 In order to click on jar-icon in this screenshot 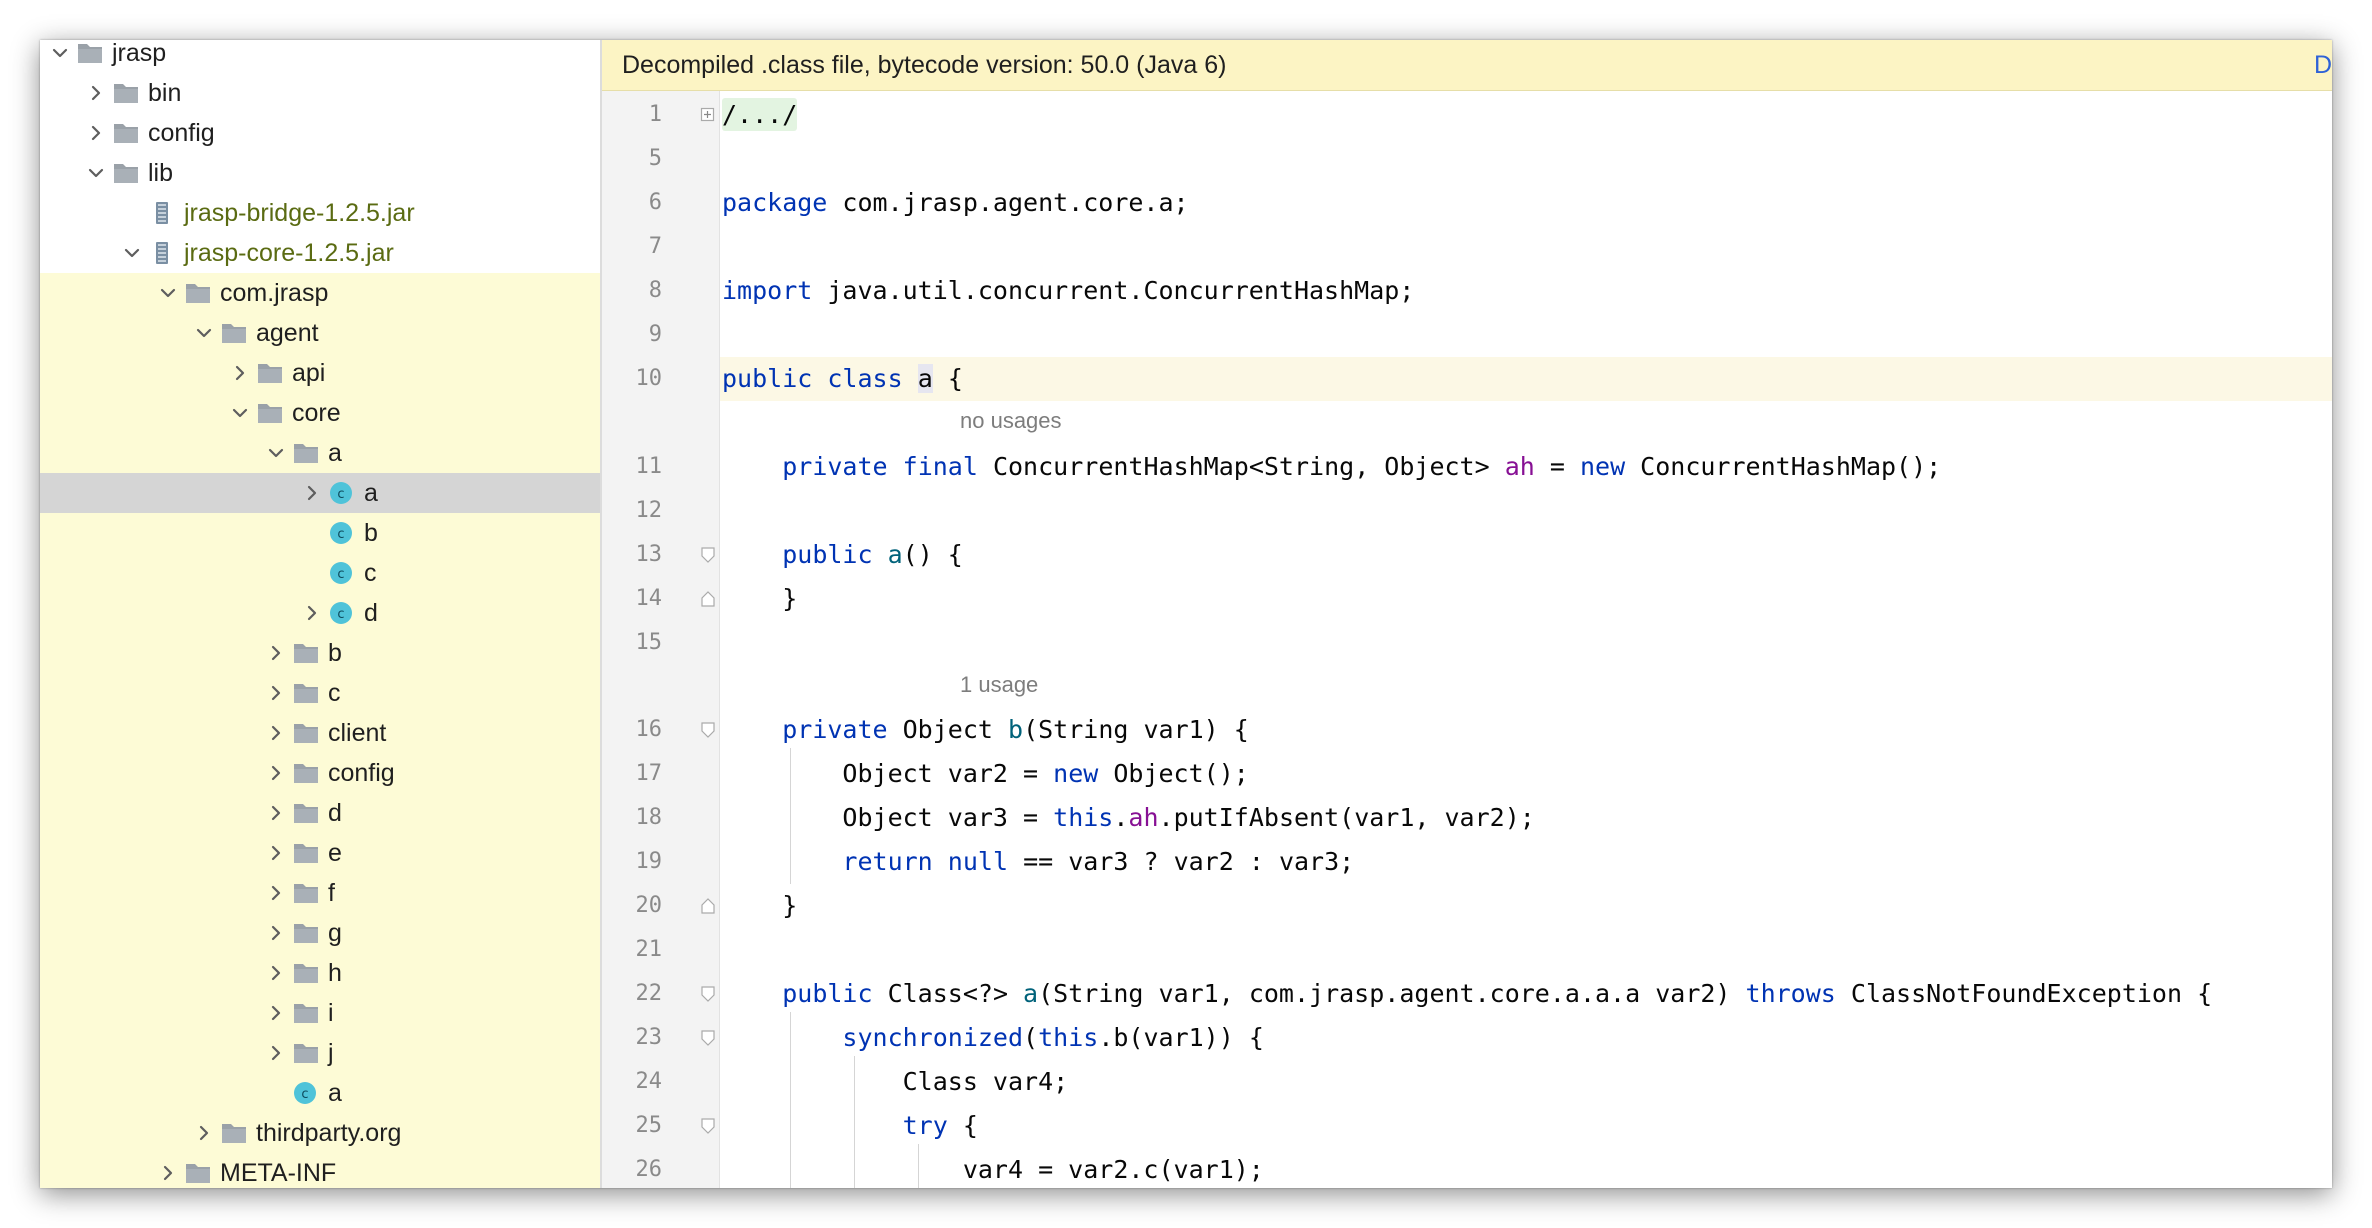, I will do `click(162, 213)`.